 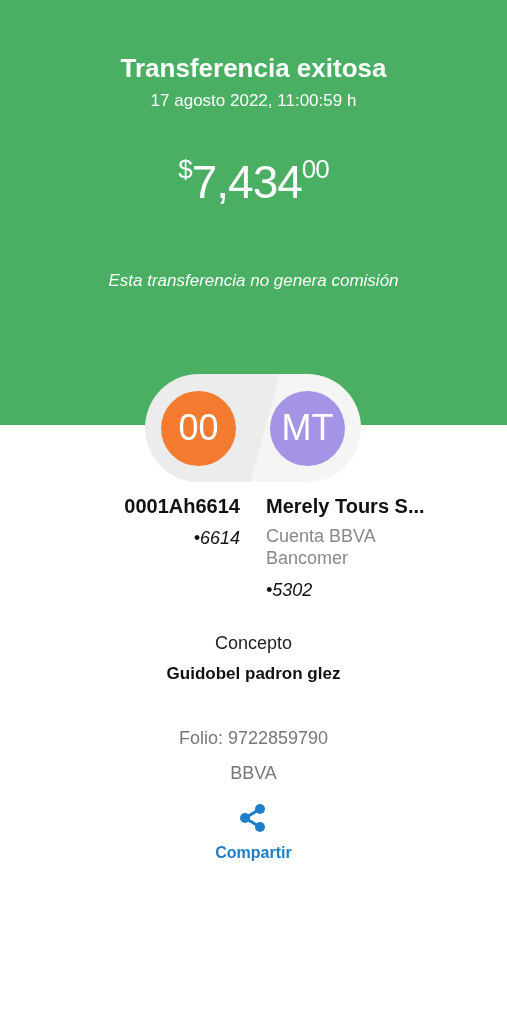 I want to click on account-number: •5302, so click(x=289, y=590).